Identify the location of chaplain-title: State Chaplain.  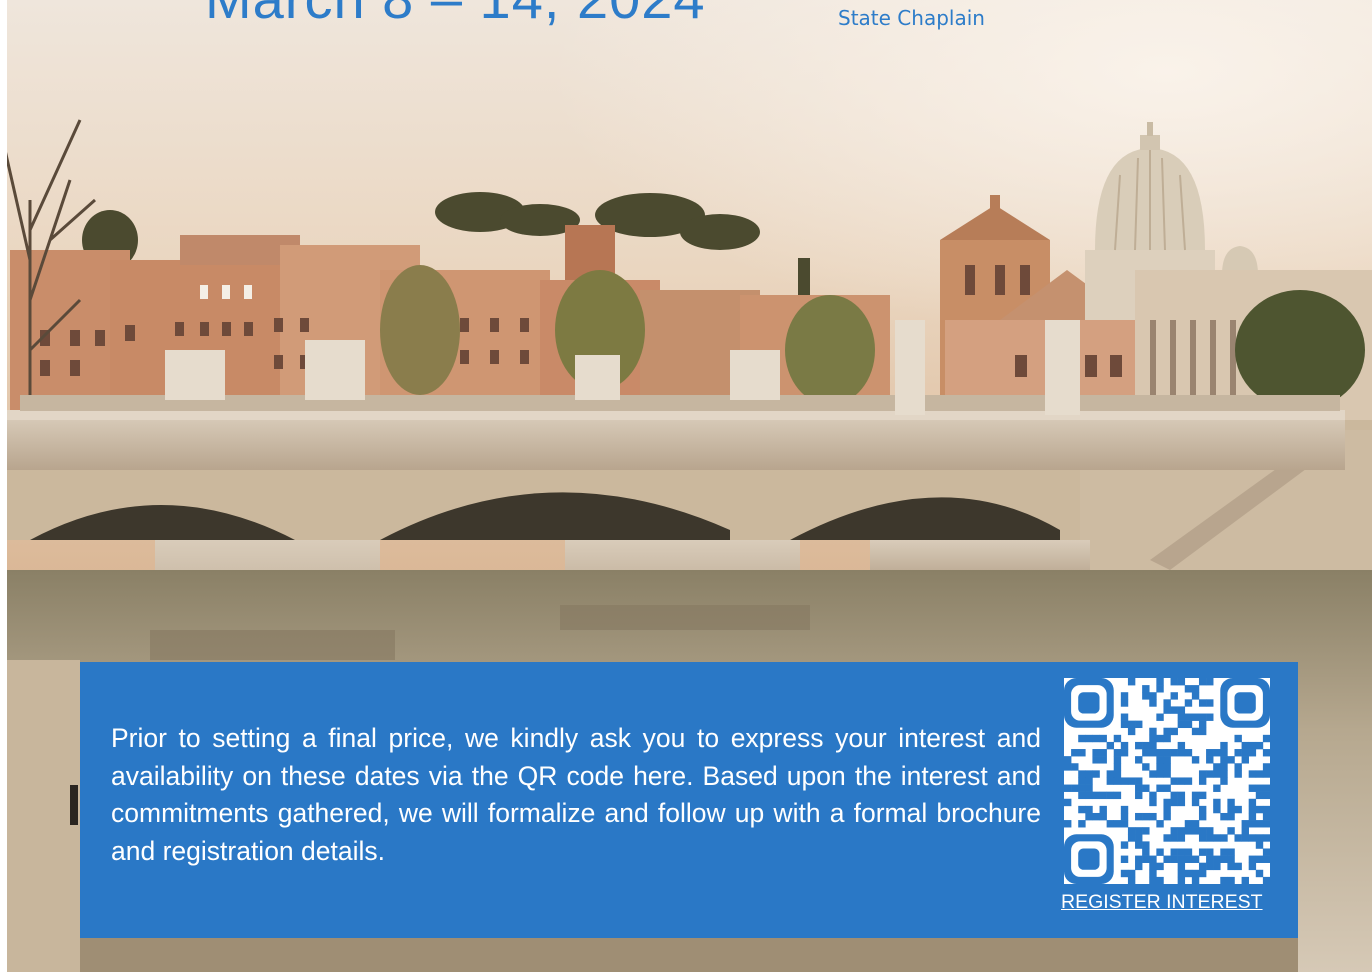
(911, 18).